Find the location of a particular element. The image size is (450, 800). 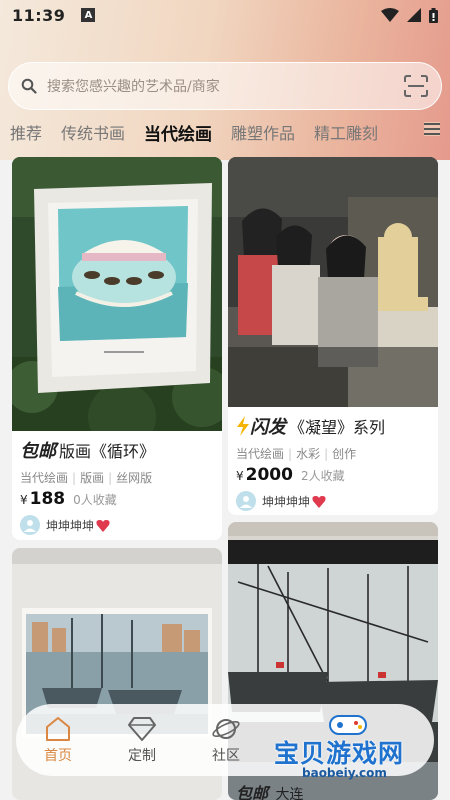

favorite-count: 2人收藏 is located at coordinates (322, 476).